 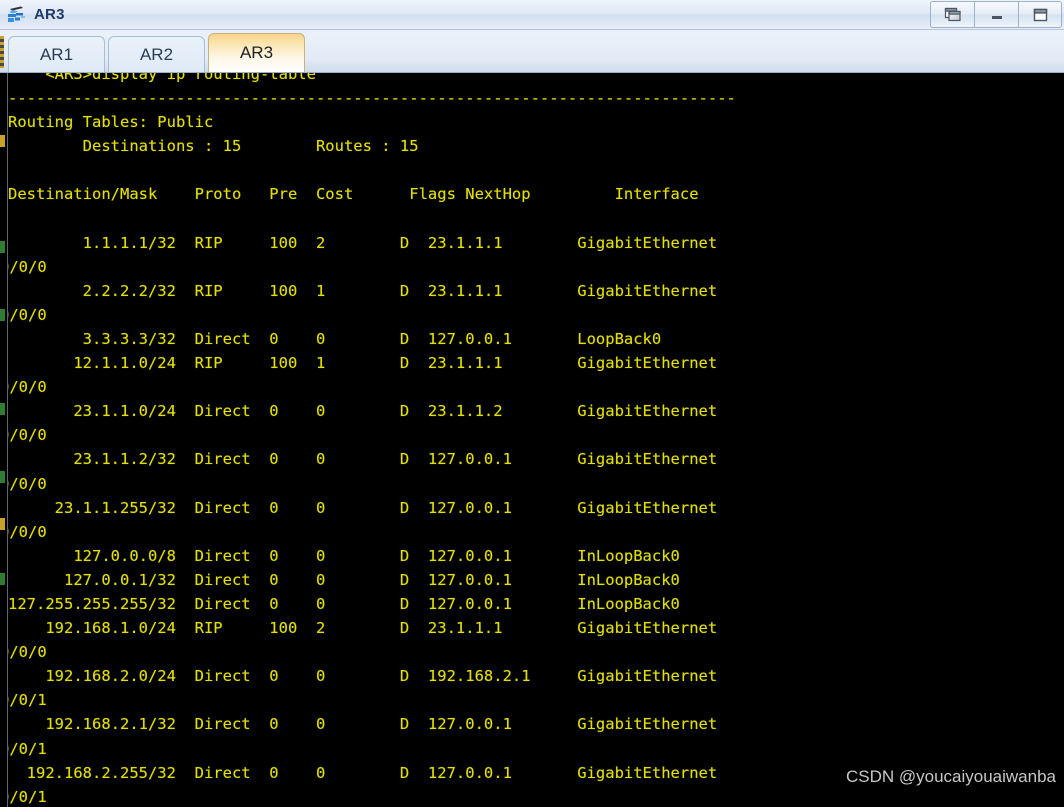 I want to click on tab-label: AR1, so click(x=56, y=54).